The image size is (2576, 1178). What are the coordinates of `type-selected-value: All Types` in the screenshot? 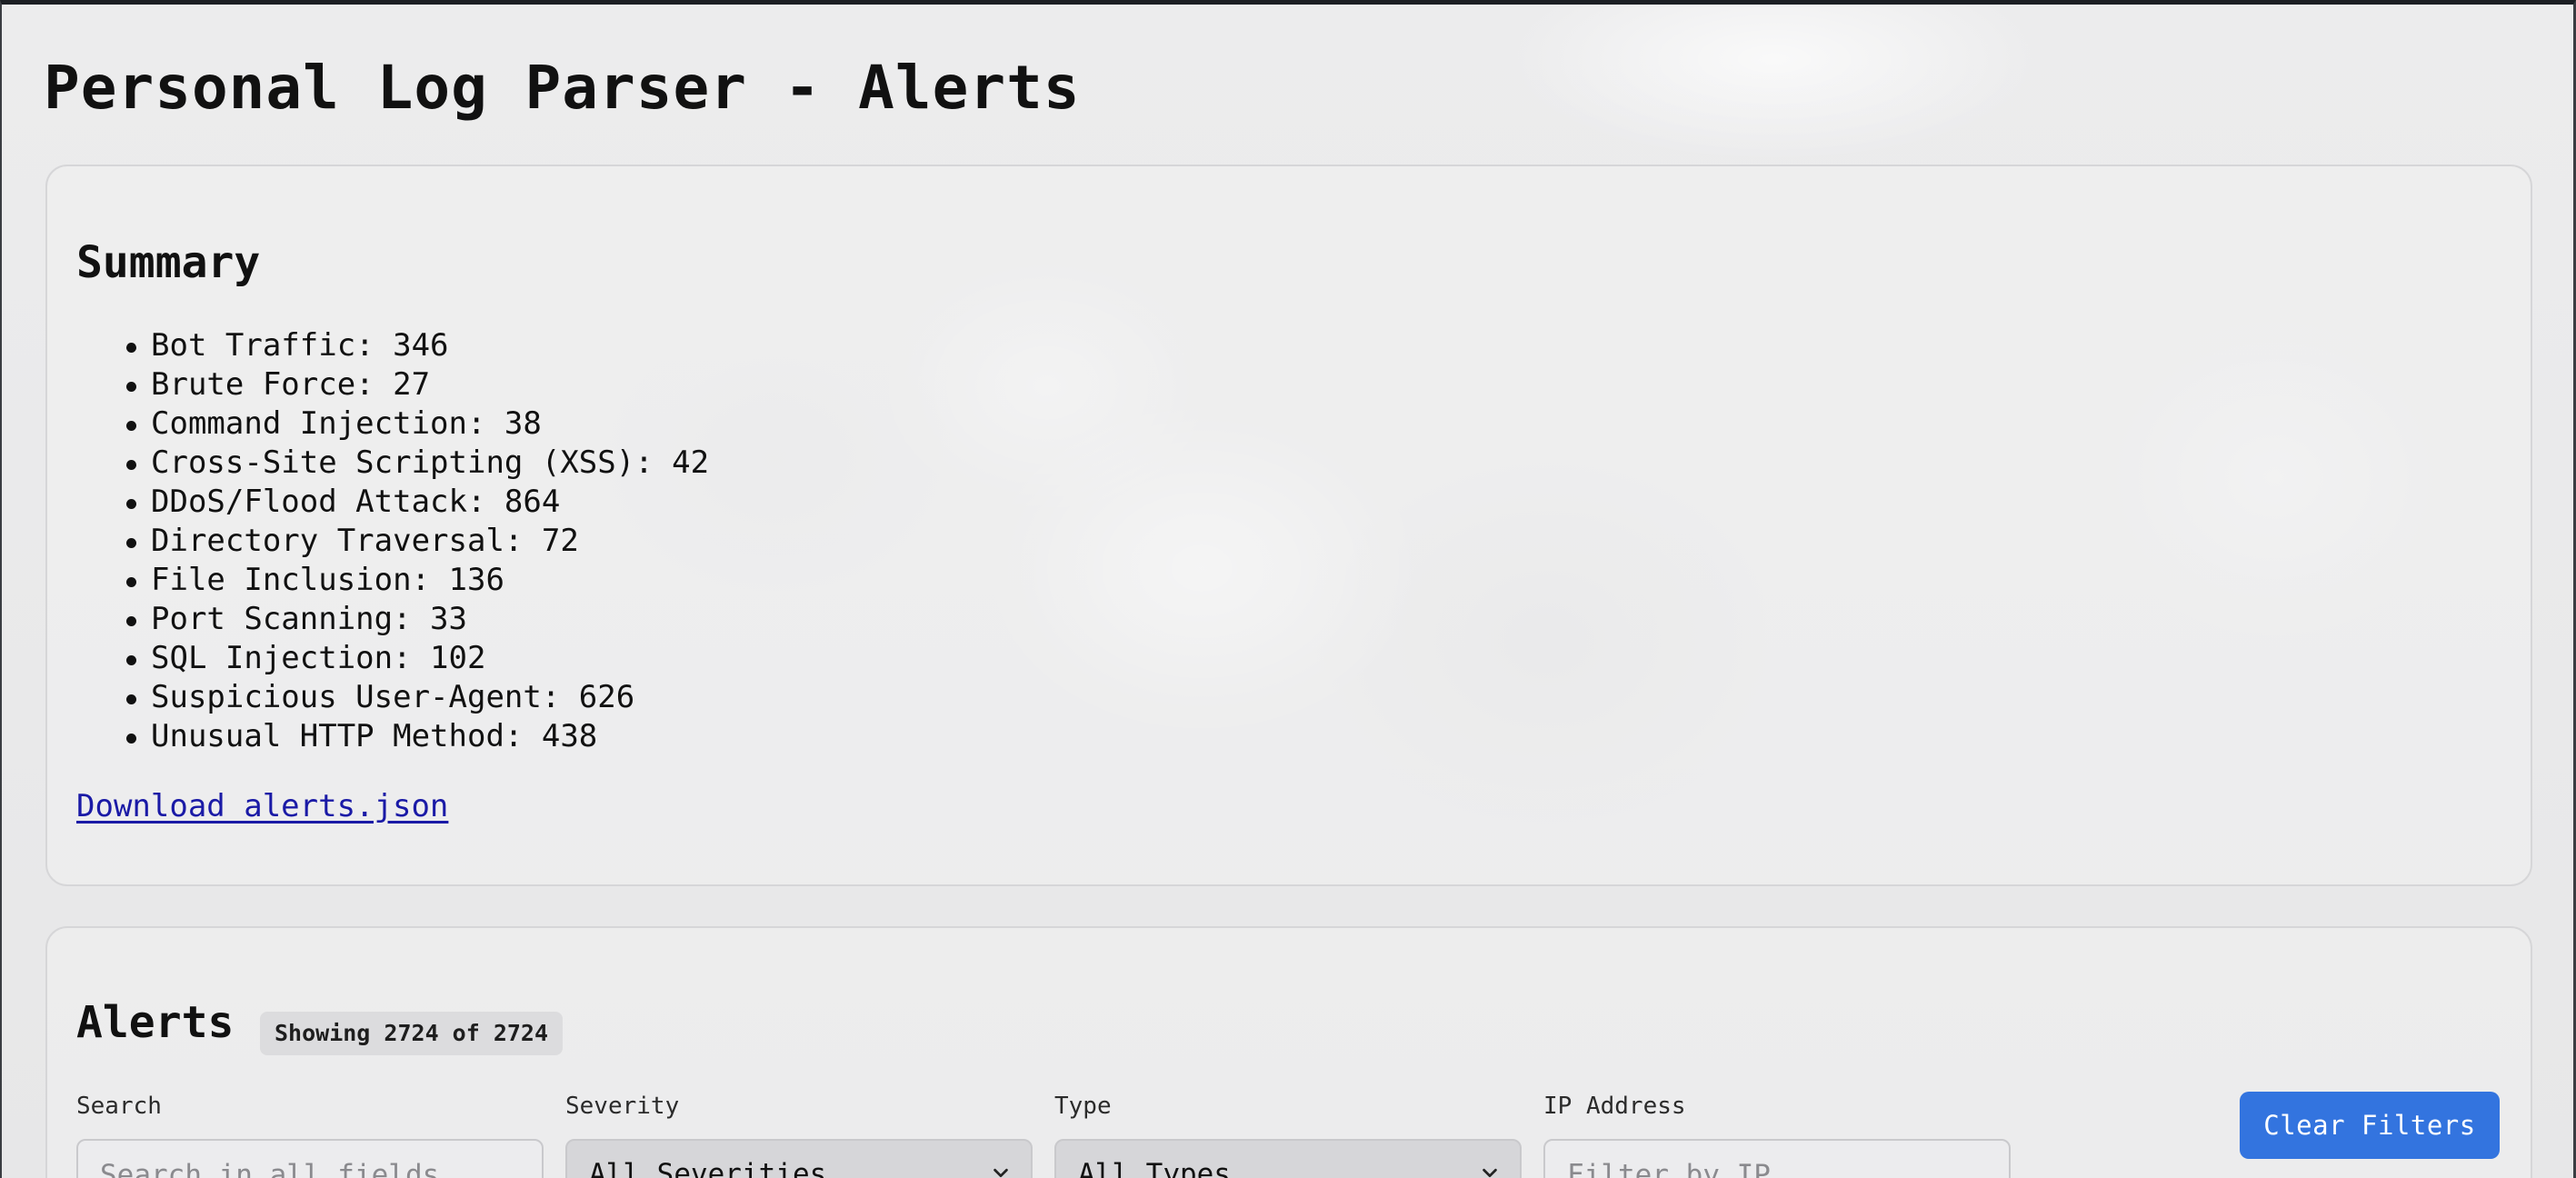 It's located at (1154, 1168).